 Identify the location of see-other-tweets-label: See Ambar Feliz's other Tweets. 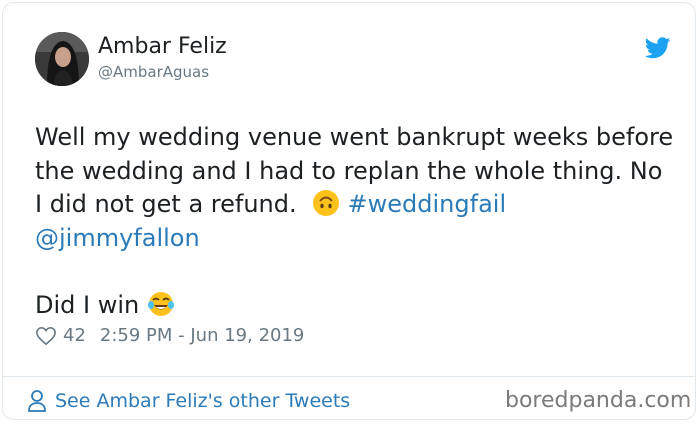
(202, 401).